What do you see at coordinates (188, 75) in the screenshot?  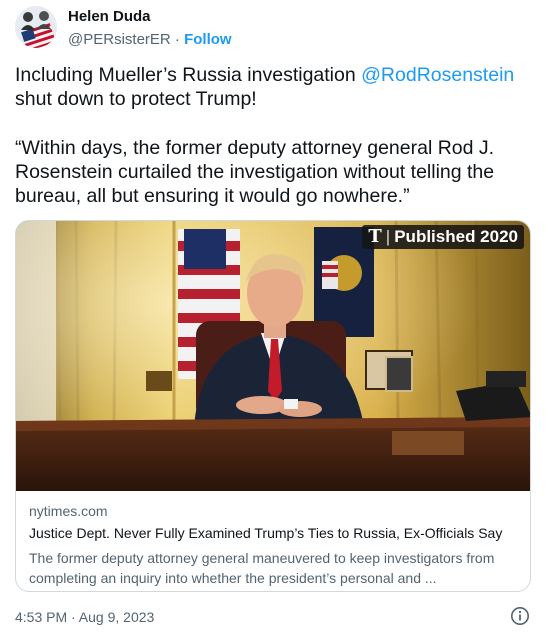 I see `tweet-text-part1: Including Mueller’s Russia investigation` at bounding box center [188, 75].